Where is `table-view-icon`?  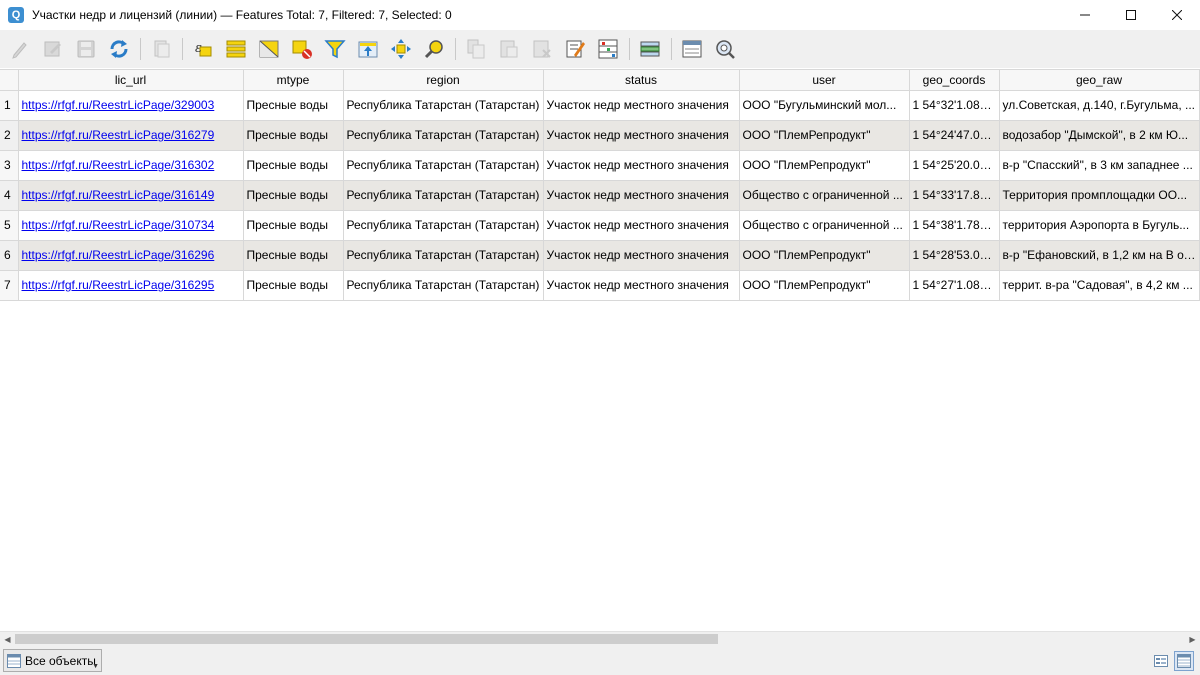
table-view-icon is located at coordinates (1184, 661).